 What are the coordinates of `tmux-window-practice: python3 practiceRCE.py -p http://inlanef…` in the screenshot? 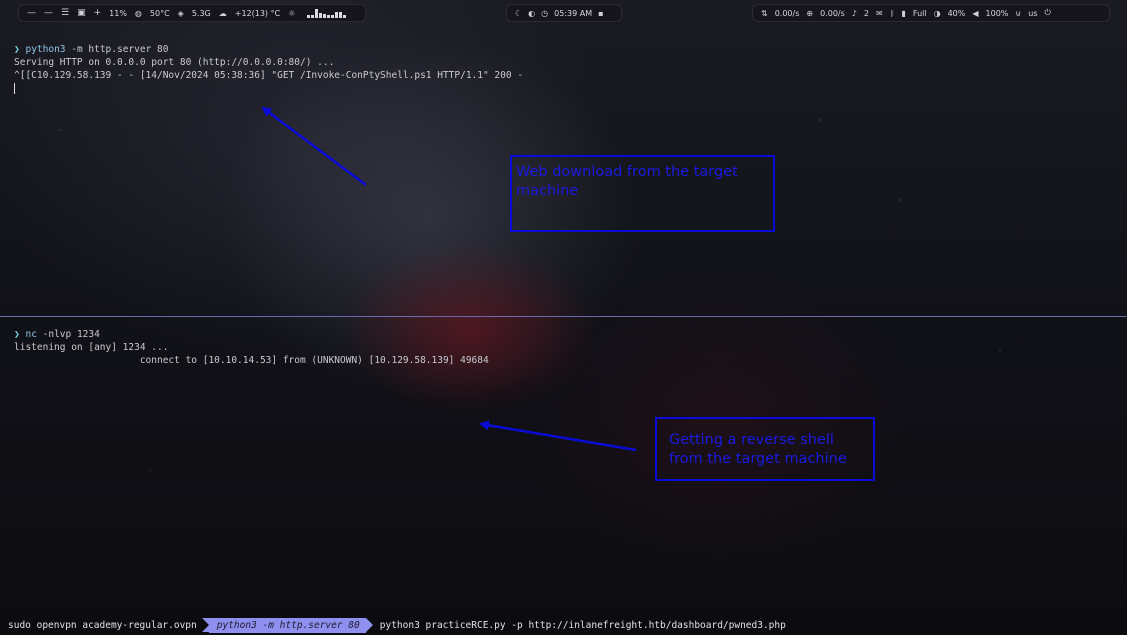 It's located at (578, 625).